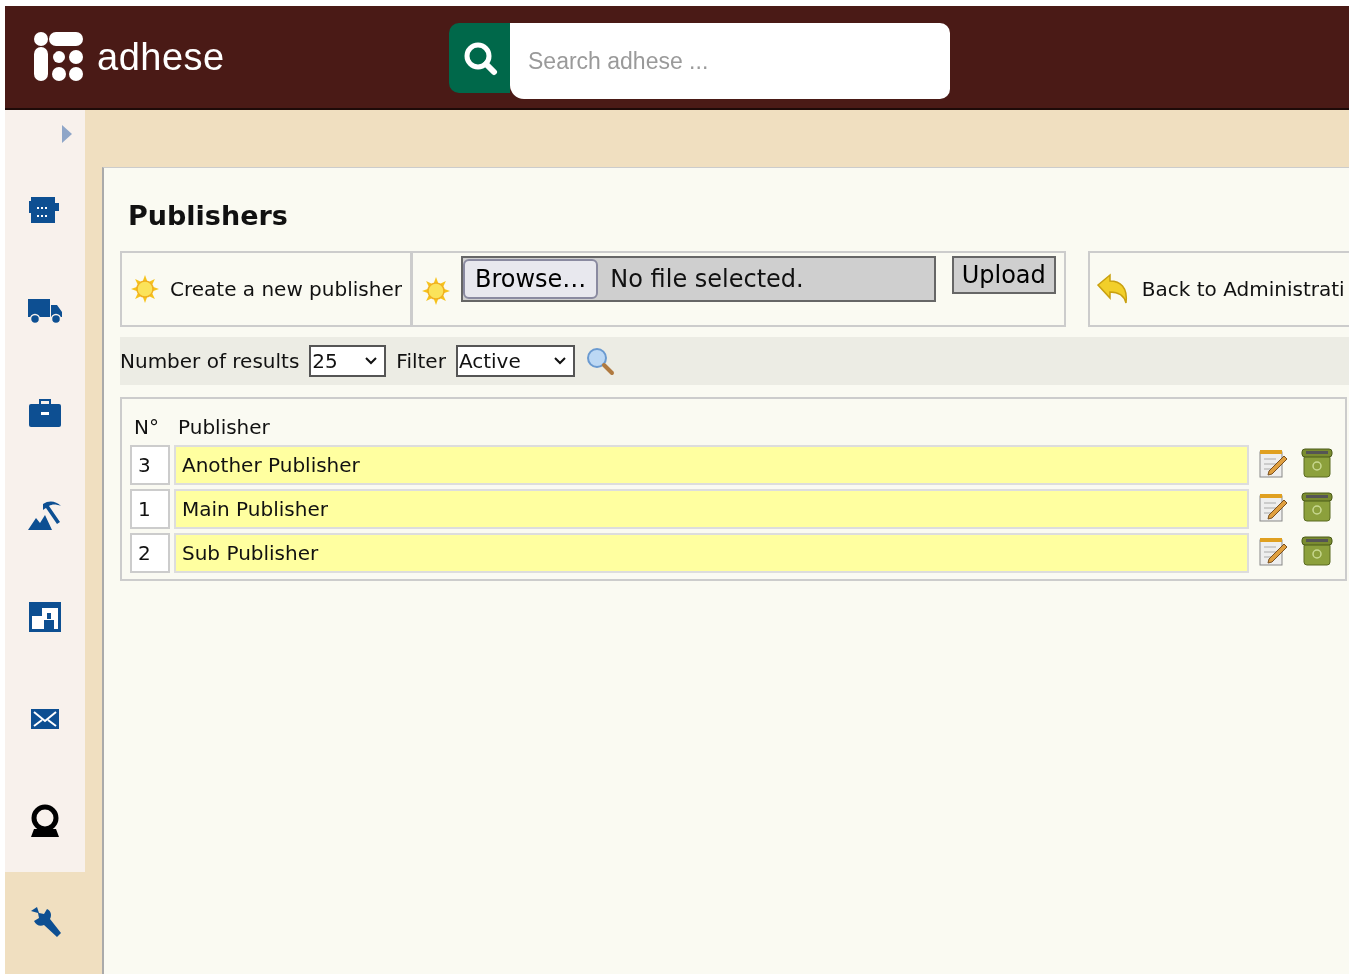 Image resolution: width=1363 pixels, height=974 pixels. What do you see at coordinates (711, 553) in the screenshot?
I see `table-cell: Sub Publisher` at bounding box center [711, 553].